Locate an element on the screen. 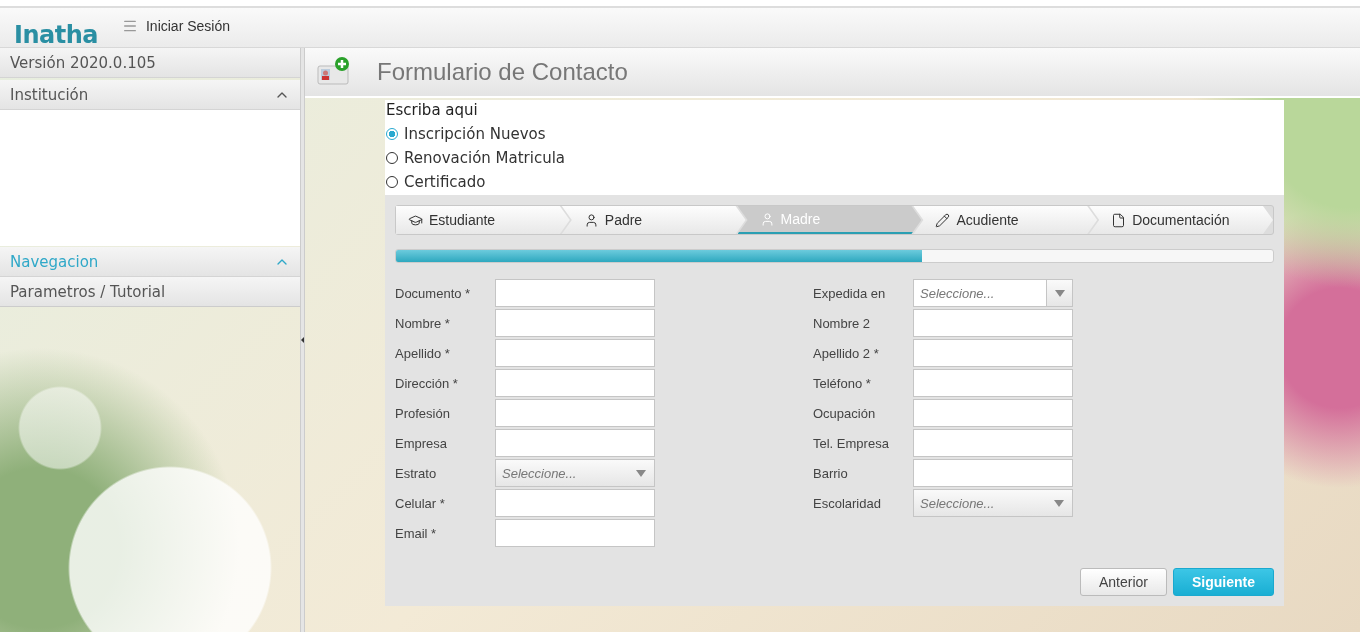 The height and width of the screenshot is (632, 1360). field-label: Email * is located at coordinates (416, 533).